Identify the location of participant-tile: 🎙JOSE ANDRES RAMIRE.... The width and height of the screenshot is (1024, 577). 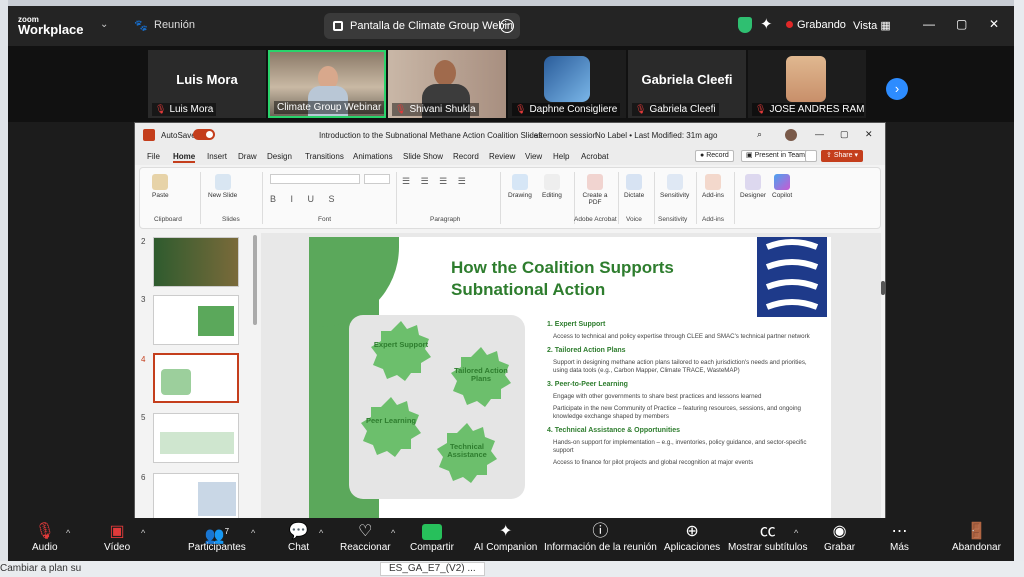
(807, 84).